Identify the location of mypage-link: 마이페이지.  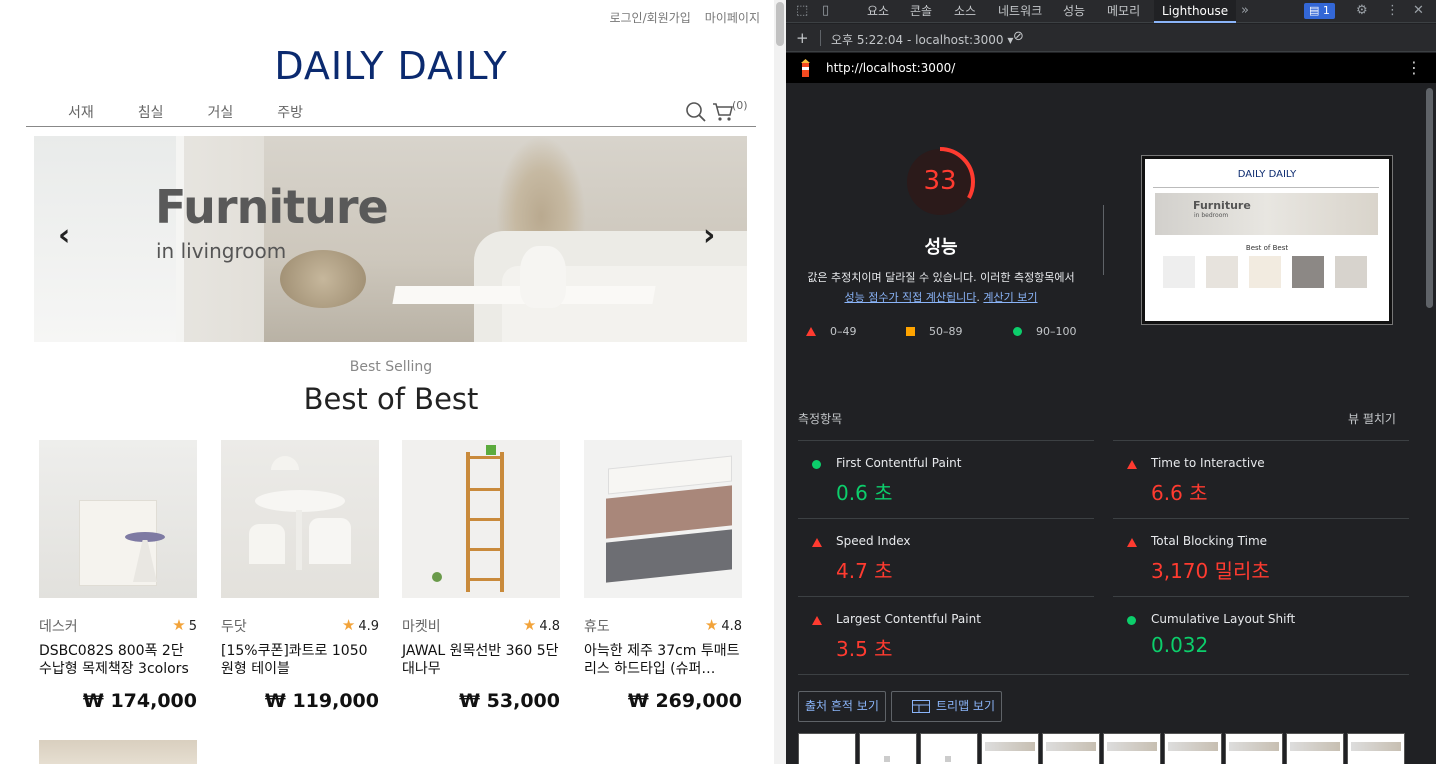
(732, 17).